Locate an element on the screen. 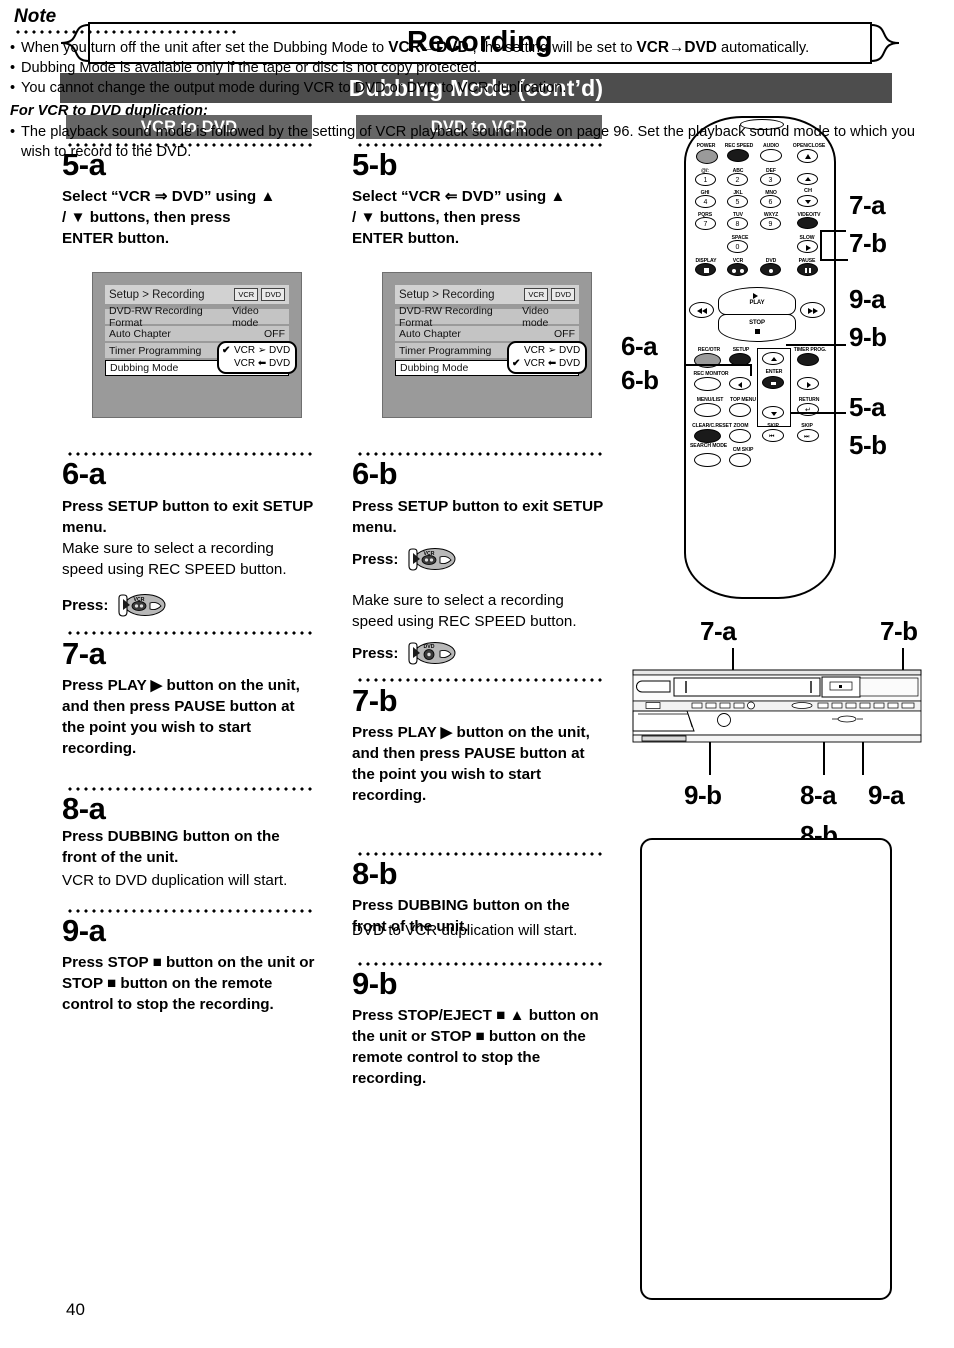  step-5b-line3: ENTER button. is located at coordinates (406, 238).